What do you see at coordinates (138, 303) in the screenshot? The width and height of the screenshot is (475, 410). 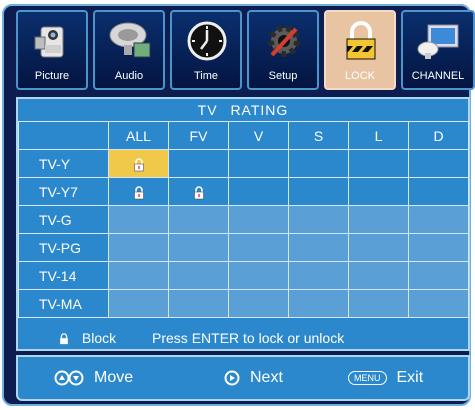 I see `rating-cell-tv-ma-all` at bounding box center [138, 303].